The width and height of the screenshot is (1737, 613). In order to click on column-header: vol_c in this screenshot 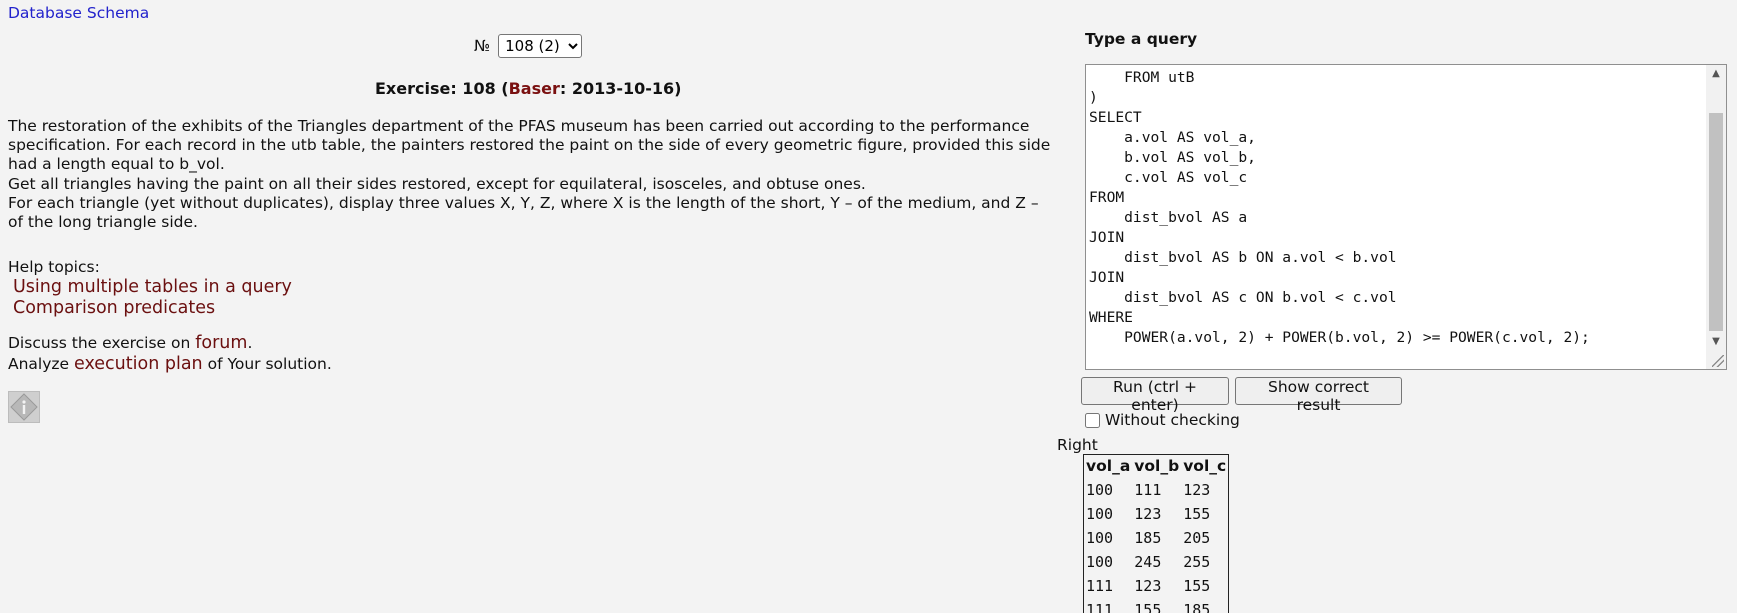, I will do `click(1205, 466)`.